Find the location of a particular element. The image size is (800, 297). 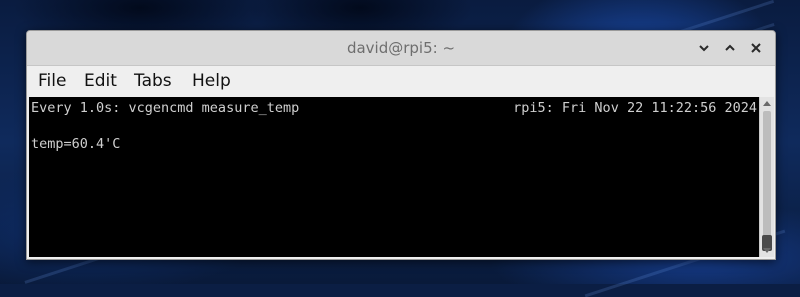

maximize-button is located at coordinates (730, 48).